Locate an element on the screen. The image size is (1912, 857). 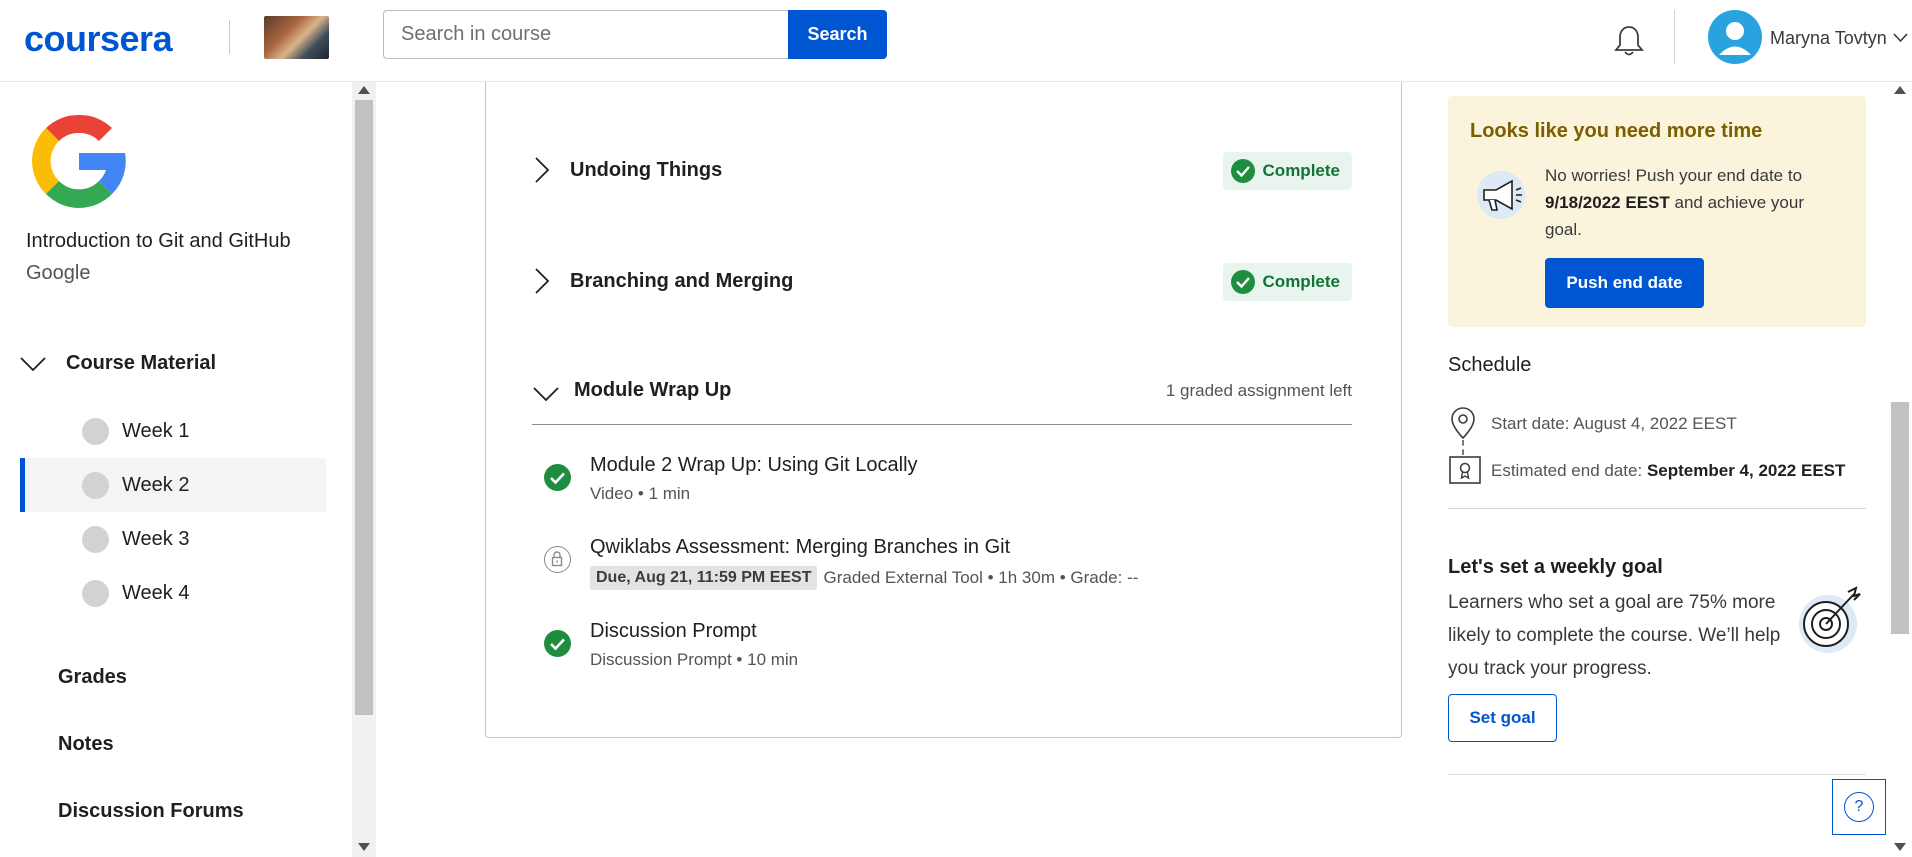
page-scrollbar is located at coordinates (1900, 469).